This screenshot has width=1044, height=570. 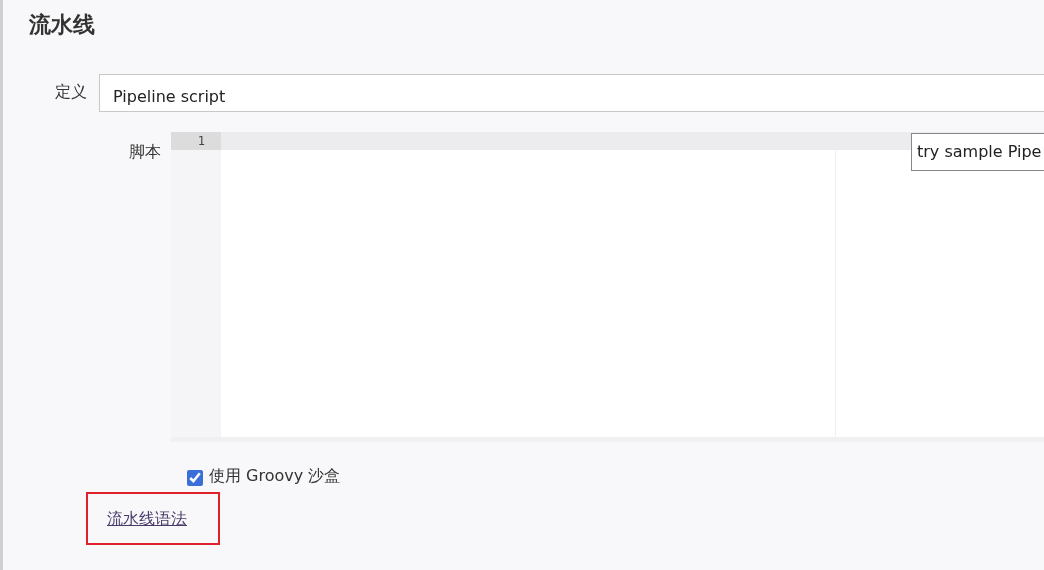 What do you see at coordinates (275, 476) in the screenshot?
I see `checkbox-label: 使用 Groovy 沙盒` at bounding box center [275, 476].